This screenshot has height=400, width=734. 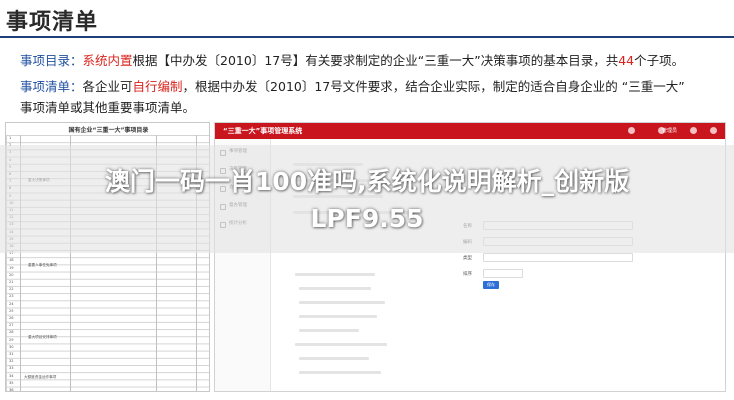 What do you see at coordinates (11, 260) in the screenshot?
I see `table-row-number: 18` at bounding box center [11, 260].